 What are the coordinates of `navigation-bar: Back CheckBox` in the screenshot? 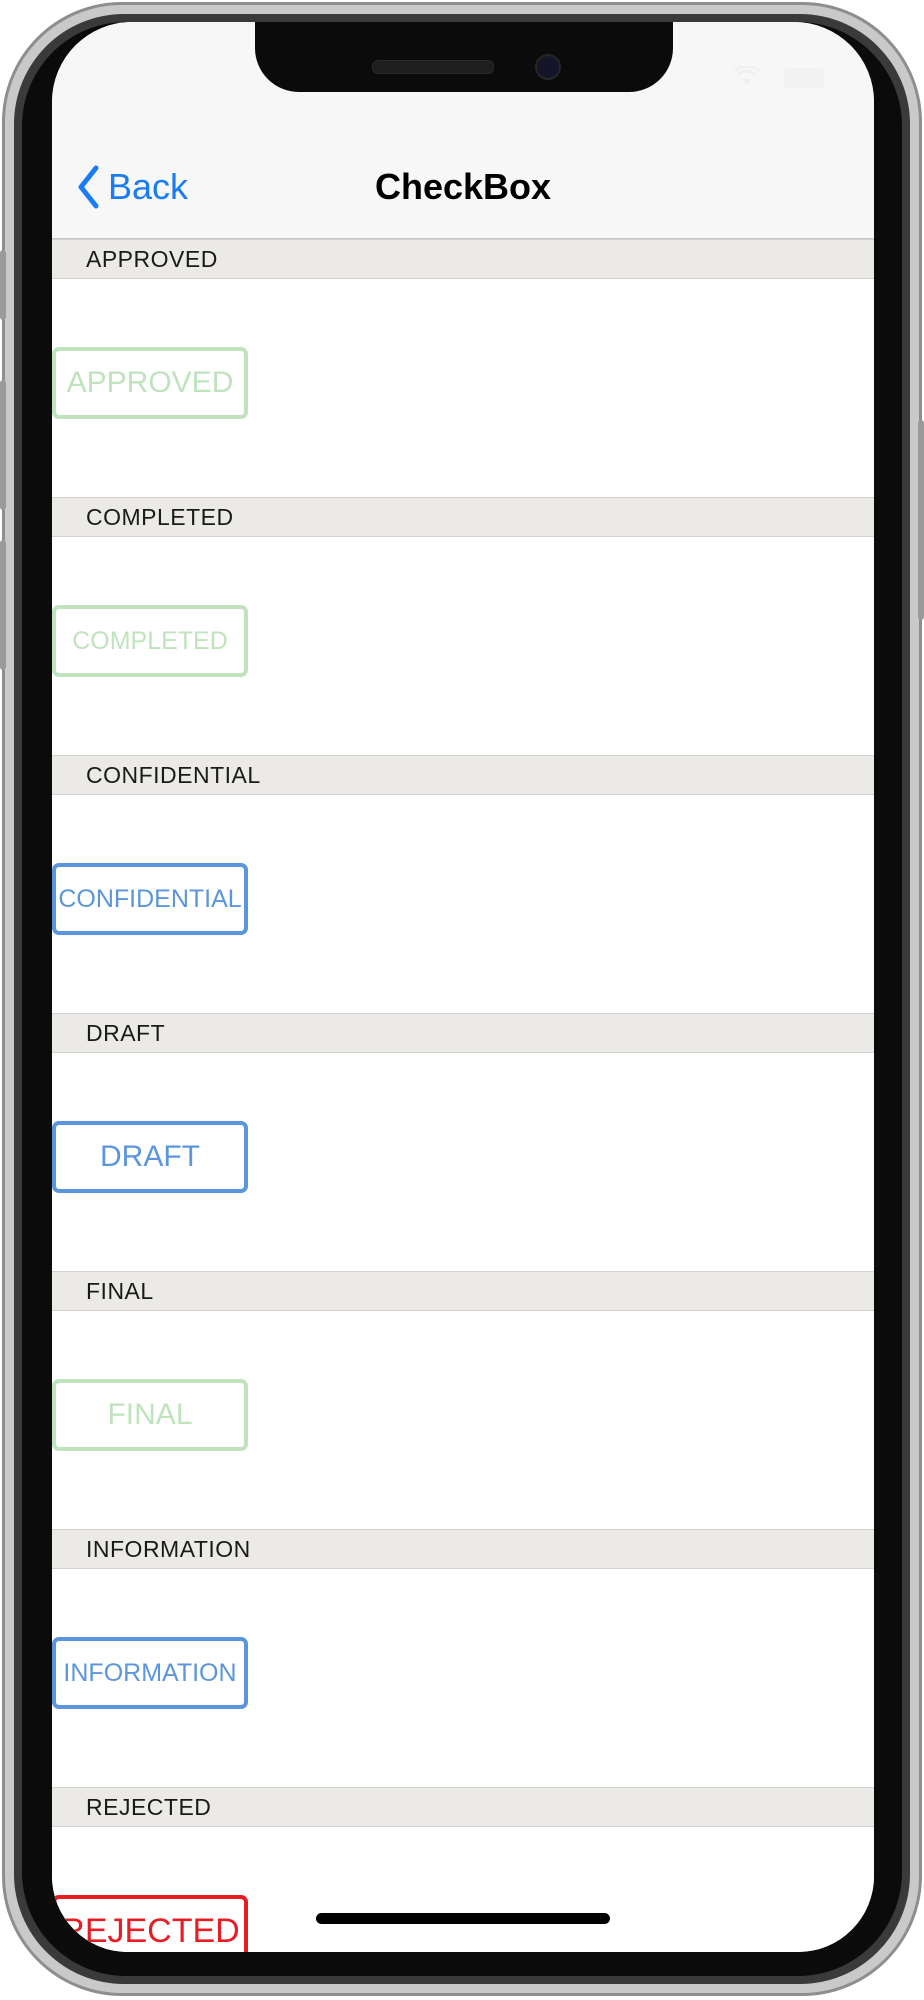 It's located at (463, 185).